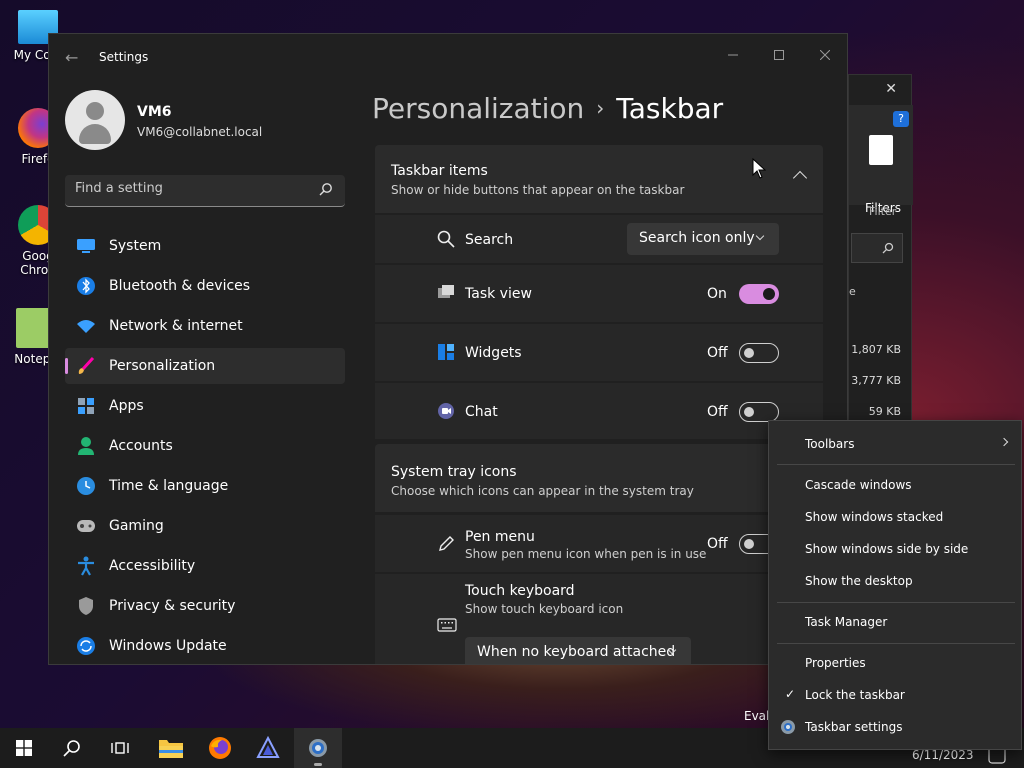 Image resolution: width=1024 pixels, height=768 pixels. I want to click on widgets-toggle, so click(759, 353).